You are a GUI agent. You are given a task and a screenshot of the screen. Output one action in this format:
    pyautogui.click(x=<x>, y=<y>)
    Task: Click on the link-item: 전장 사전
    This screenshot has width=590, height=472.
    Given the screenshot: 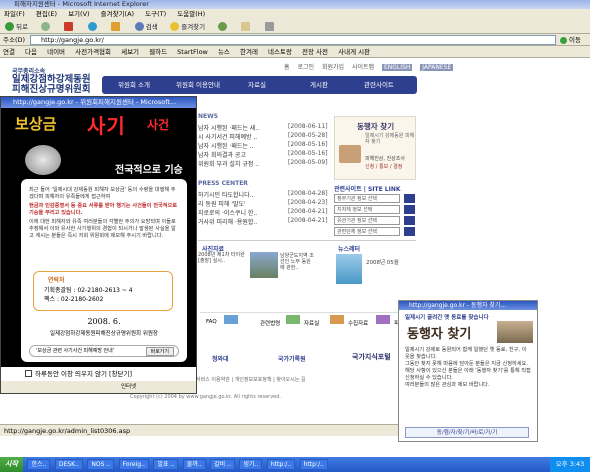 What is the action you would take?
    pyautogui.click(x=315, y=51)
    